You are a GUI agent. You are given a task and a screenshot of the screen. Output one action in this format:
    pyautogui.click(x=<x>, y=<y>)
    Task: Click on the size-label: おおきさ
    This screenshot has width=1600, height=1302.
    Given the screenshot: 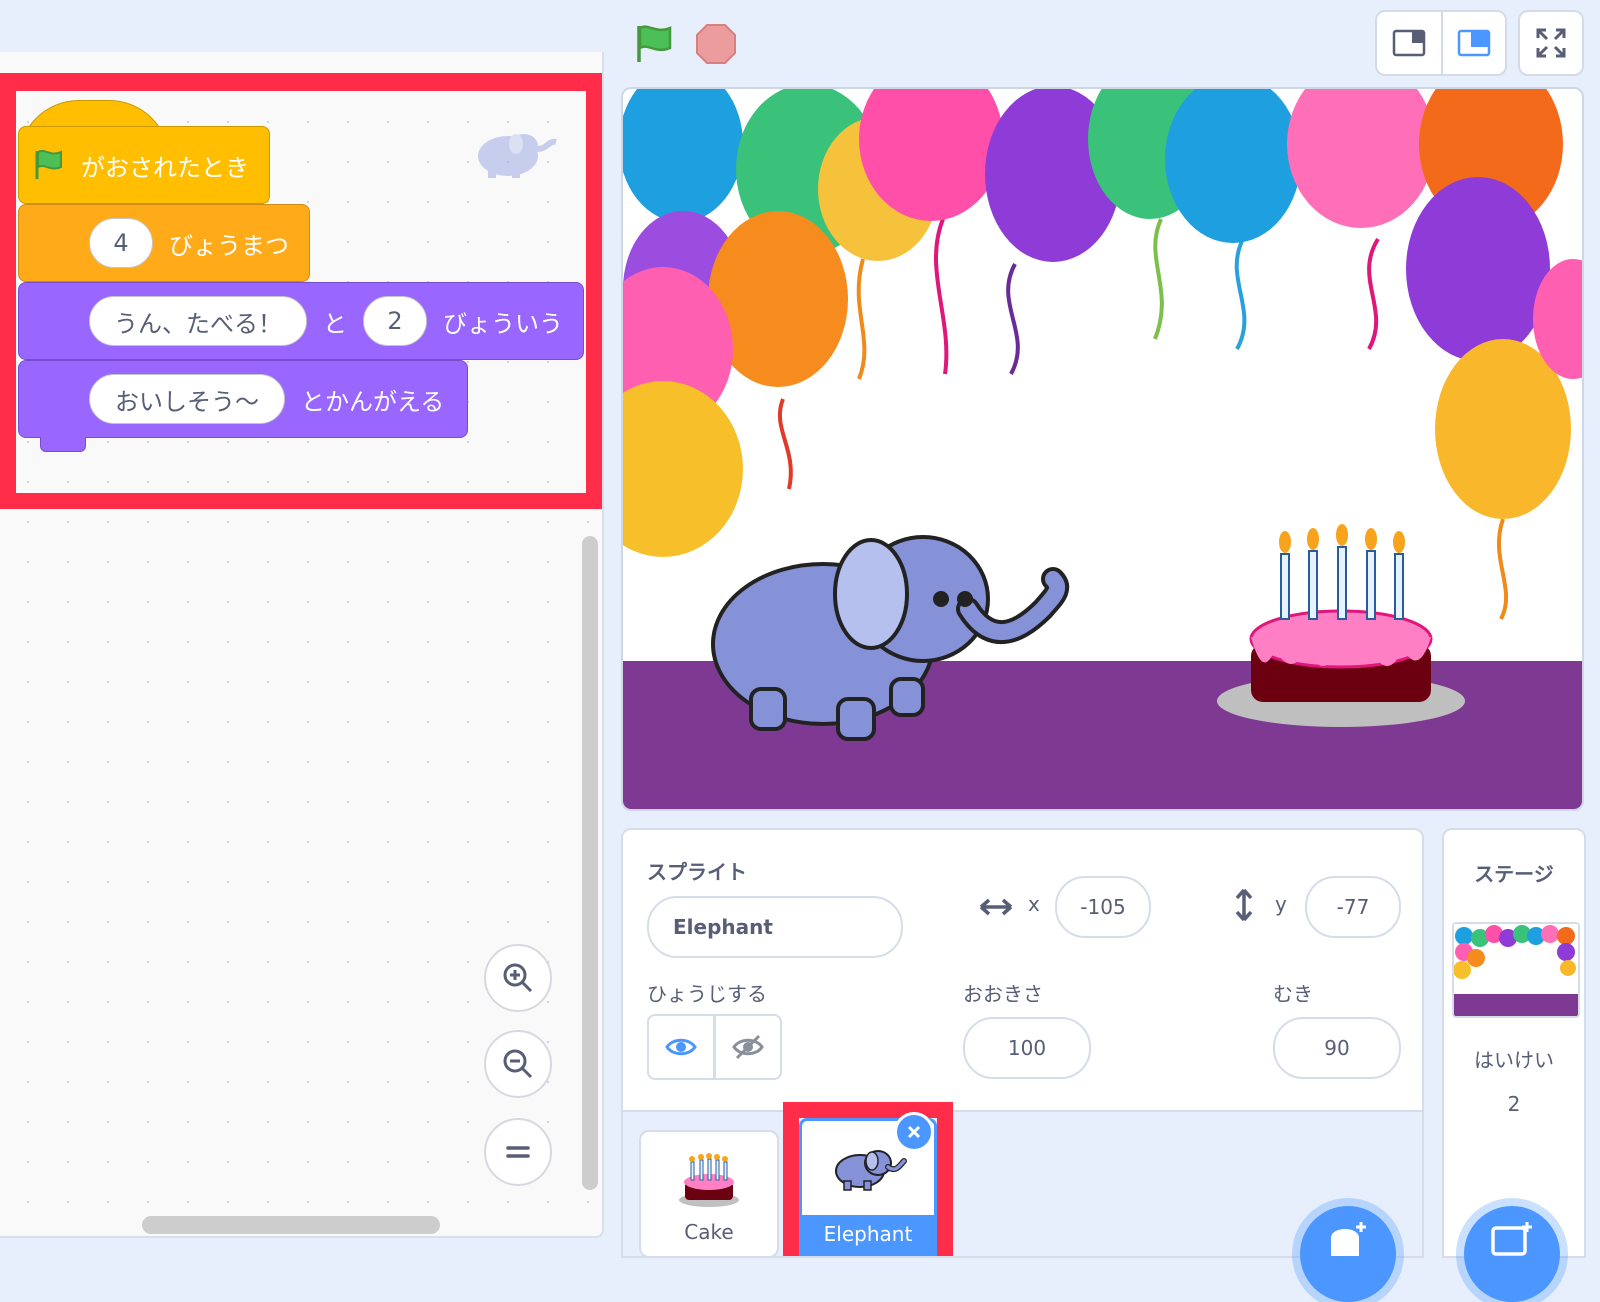 What is the action you would take?
    pyautogui.click(x=1003, y=994)
    